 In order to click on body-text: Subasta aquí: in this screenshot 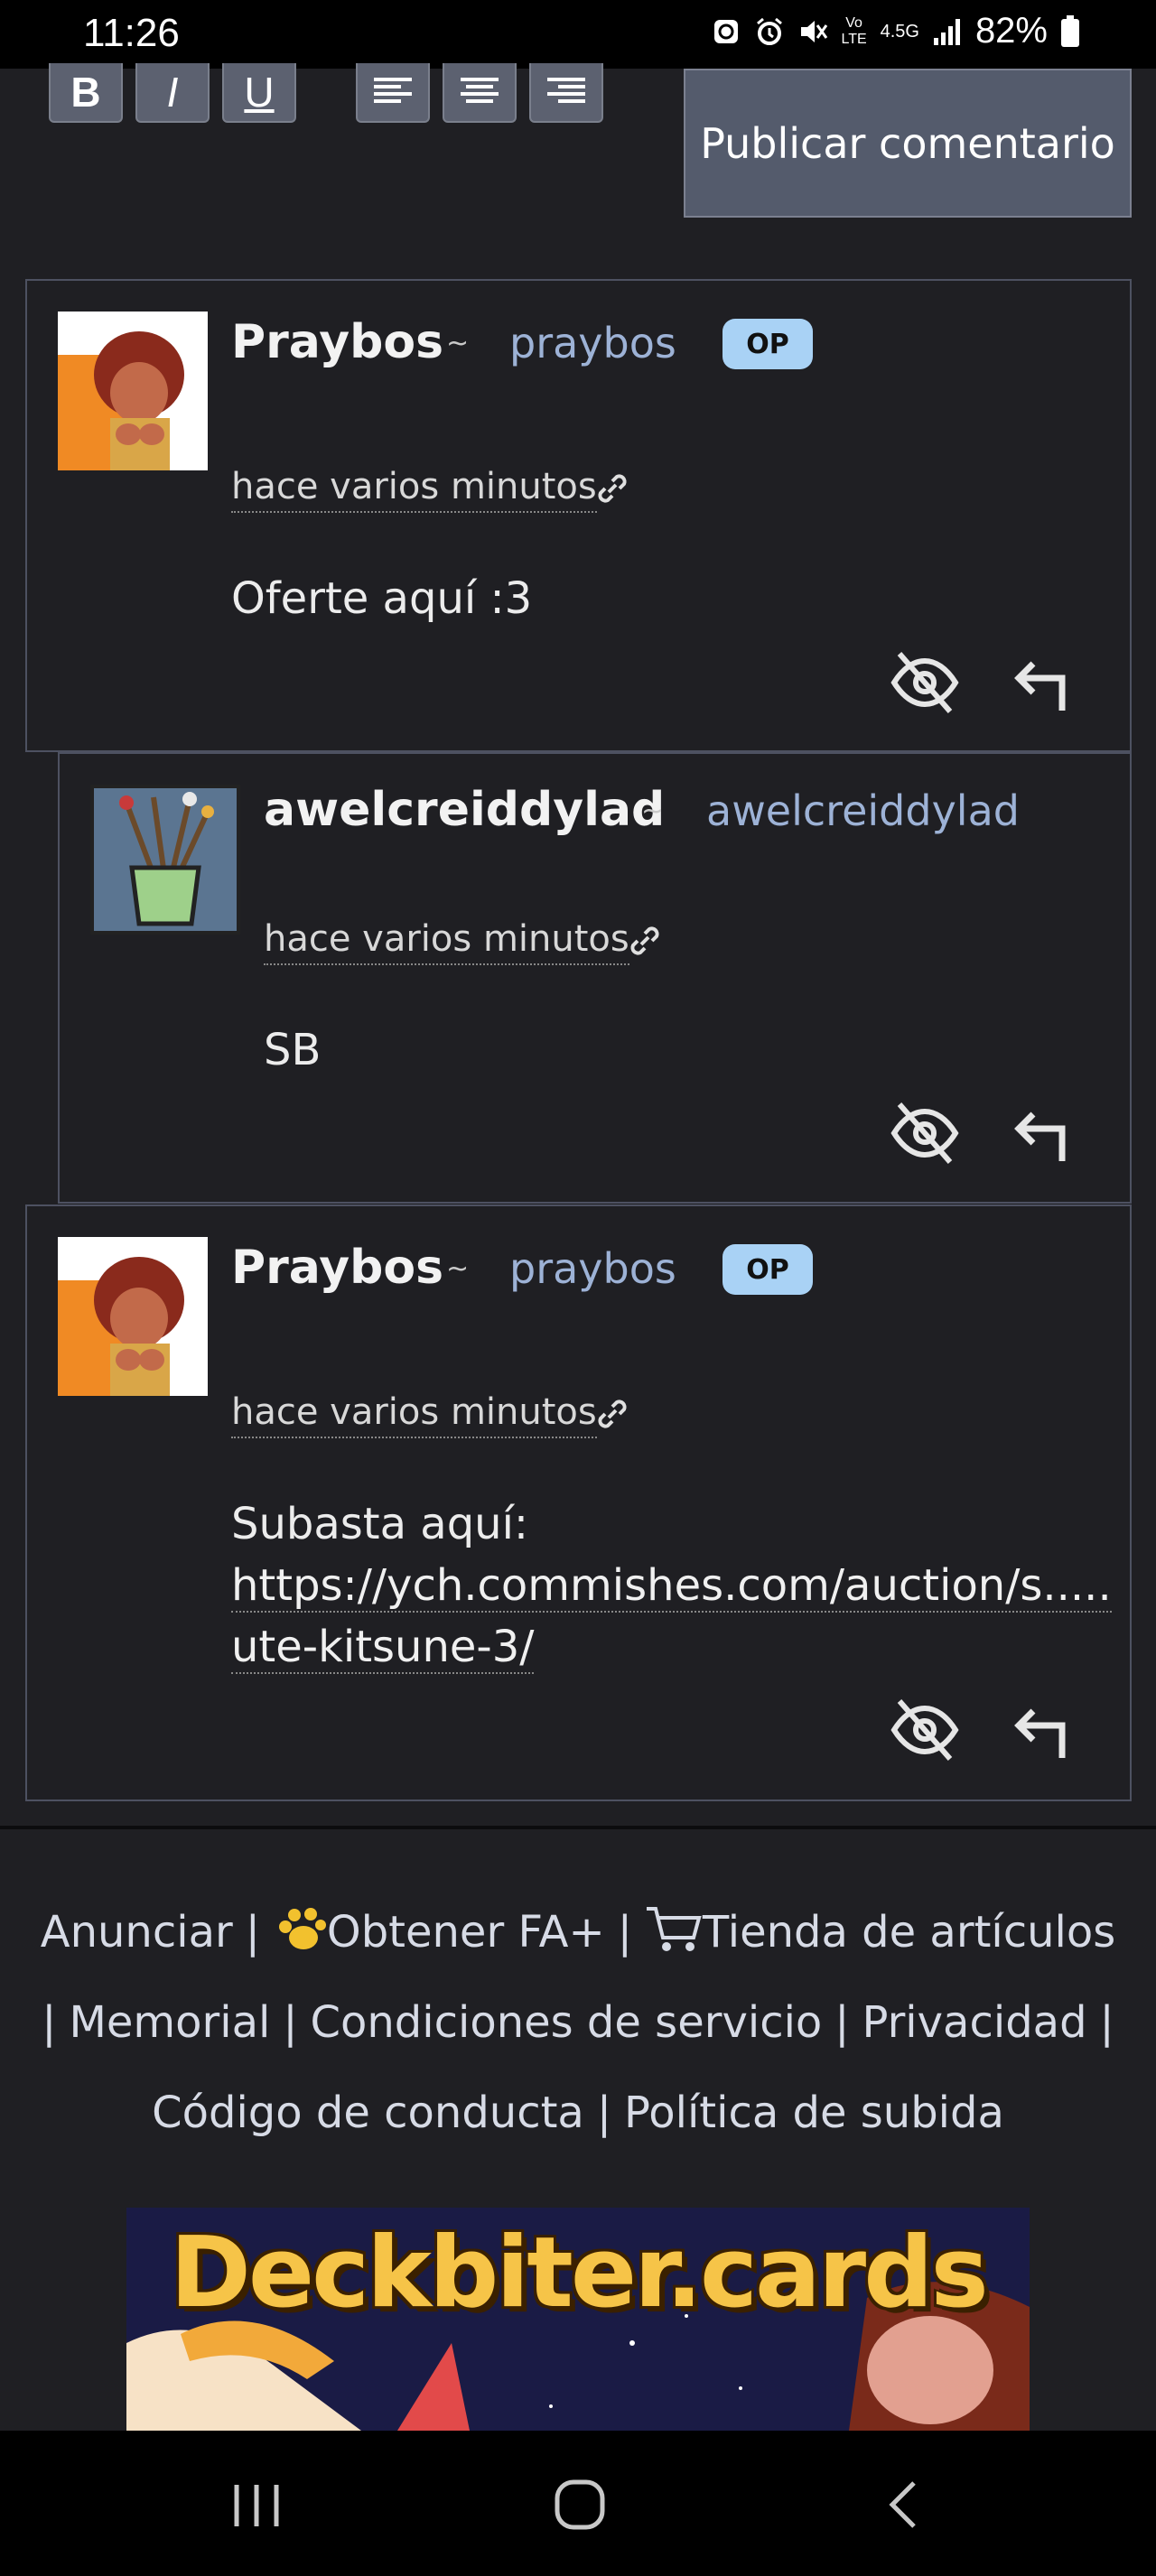, I will do `click(380, 1524)`.